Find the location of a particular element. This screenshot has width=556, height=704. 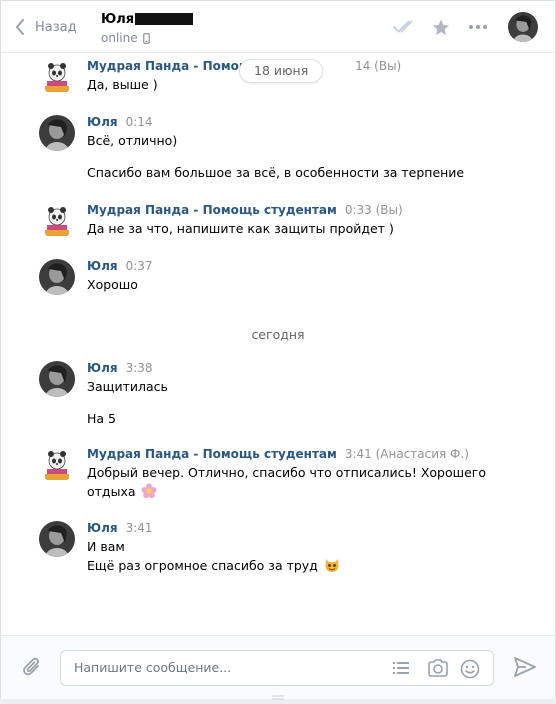

date-separator: сегодня is located at coordinates (278, 334).